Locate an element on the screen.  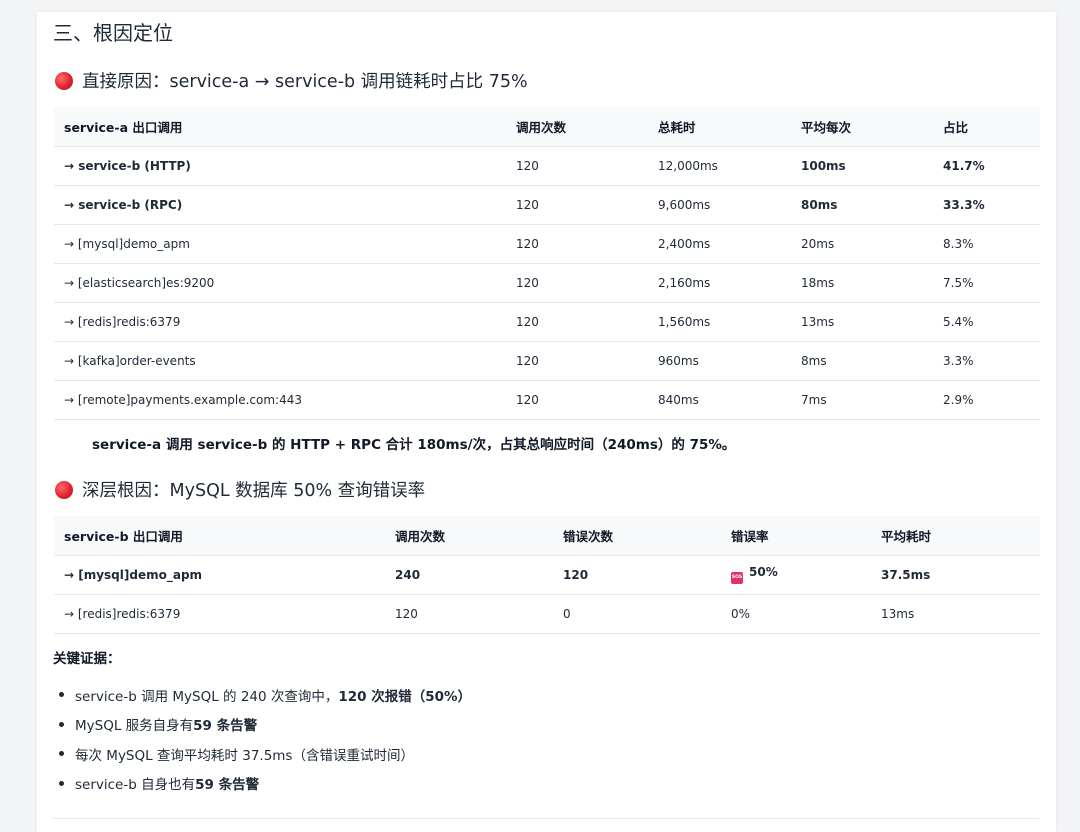
table-cell: → [kafka]order-events is located at coordinates (280, 361).